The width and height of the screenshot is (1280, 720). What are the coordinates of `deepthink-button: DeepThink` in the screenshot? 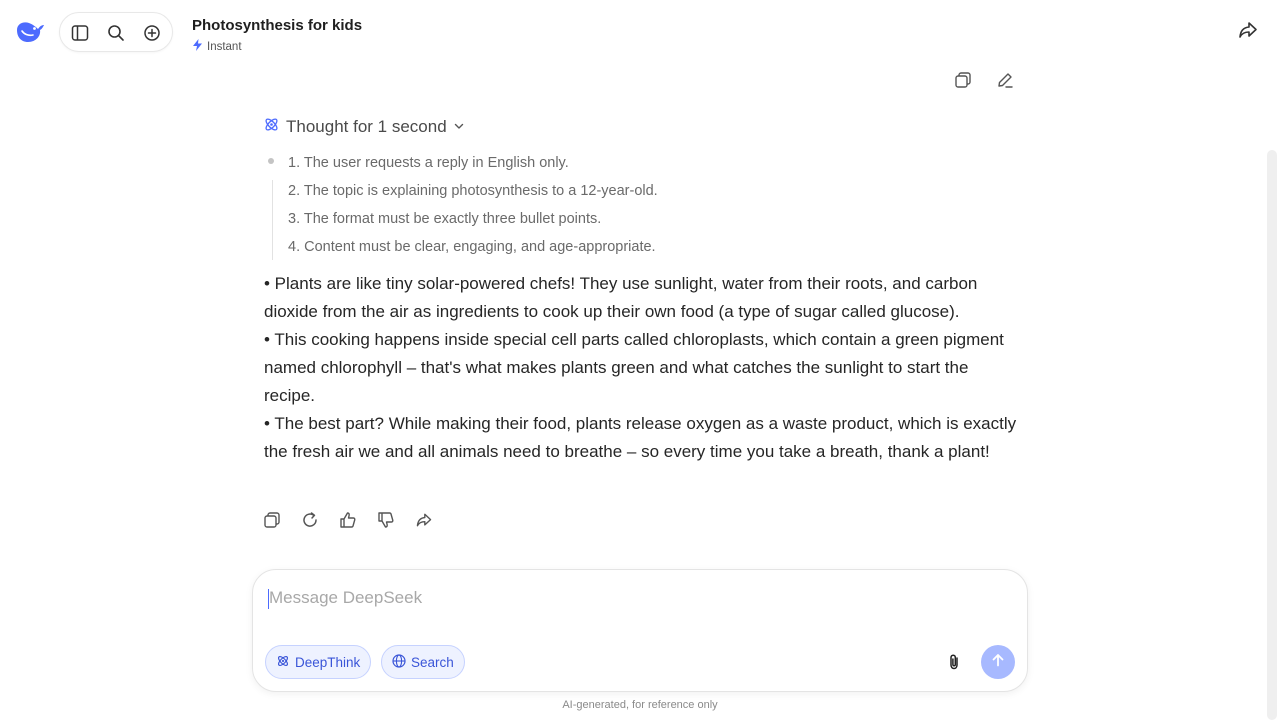 It's located at (318, 662).